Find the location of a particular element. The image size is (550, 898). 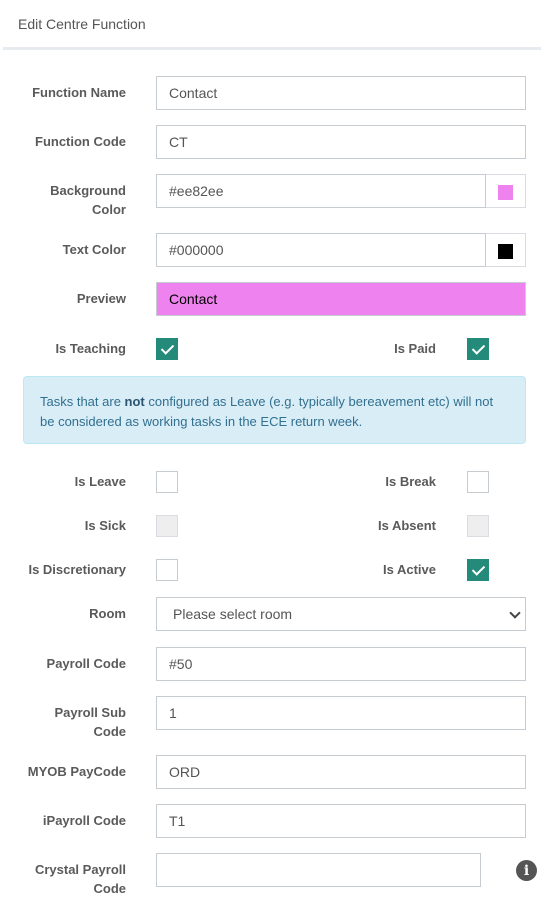

payroll-sub-code-input: 1 is located at coordinates (341, 713).